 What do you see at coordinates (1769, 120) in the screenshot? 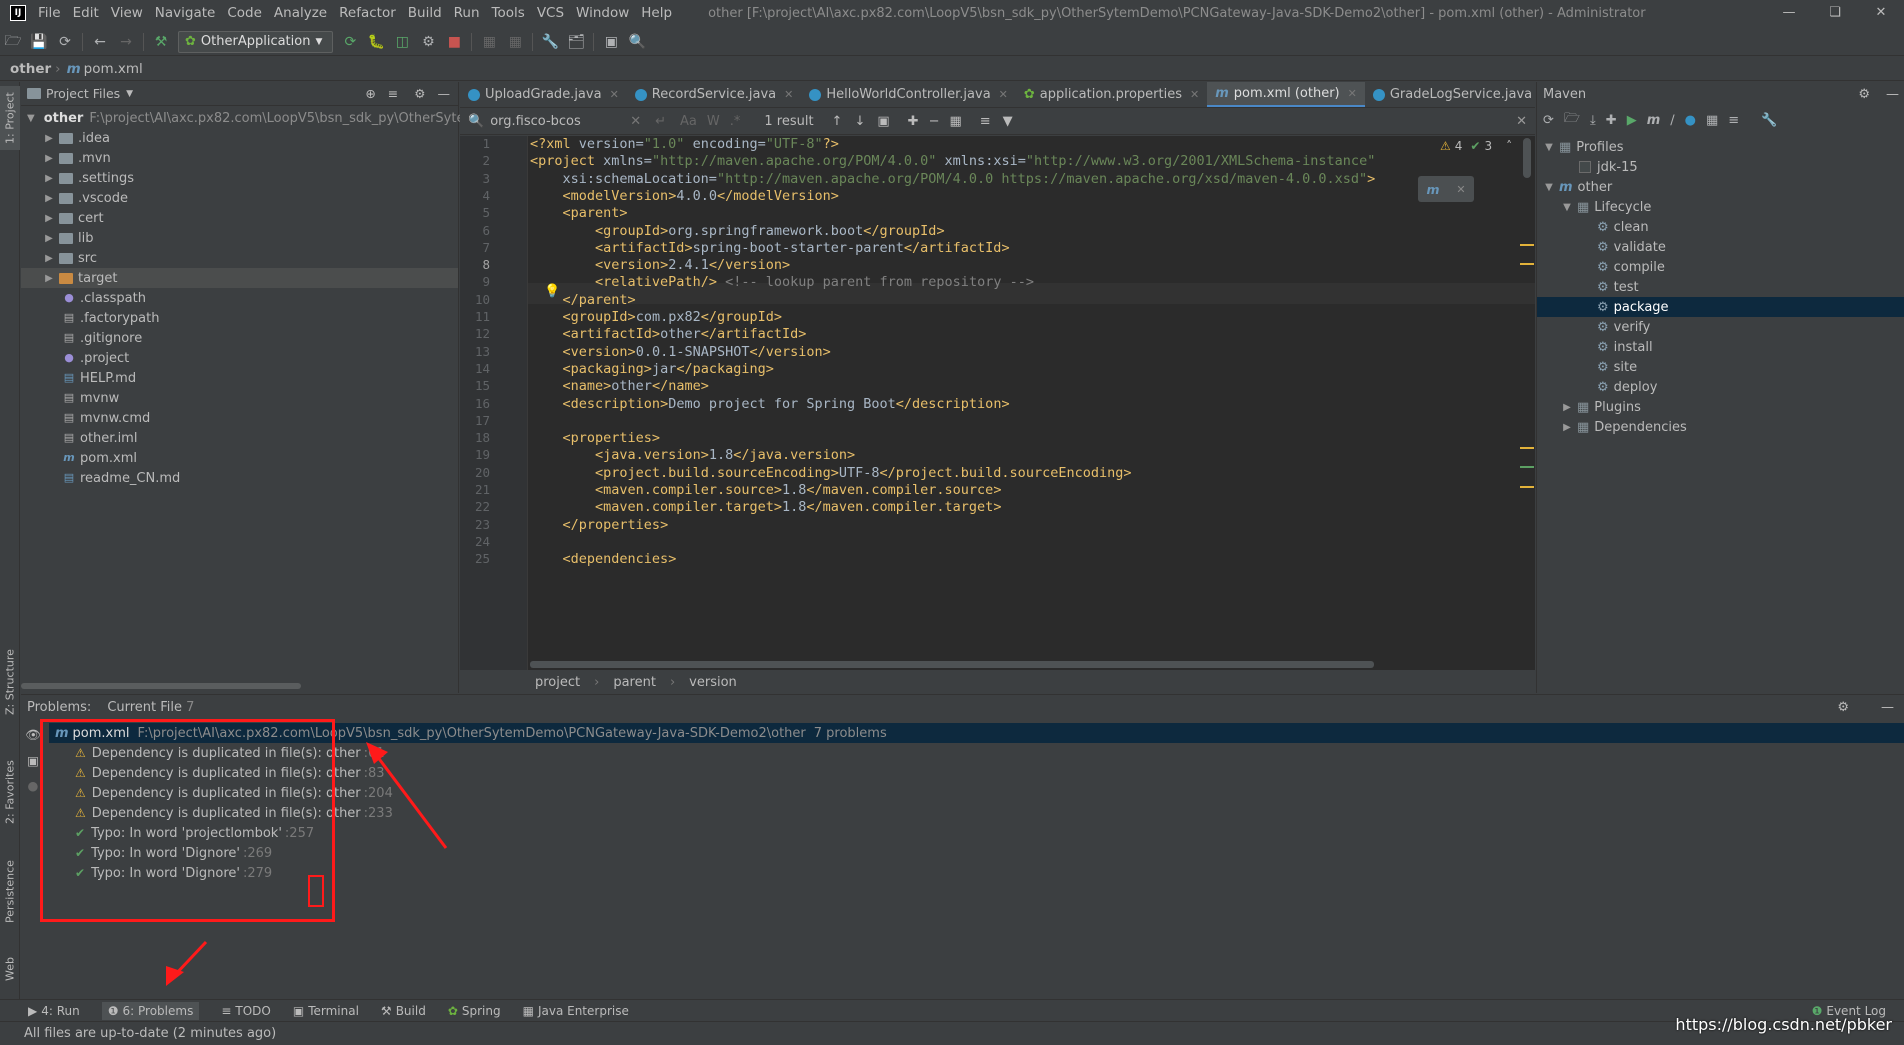
I see `wrench-icon: 🔧` at bounding box center [1769, 120].